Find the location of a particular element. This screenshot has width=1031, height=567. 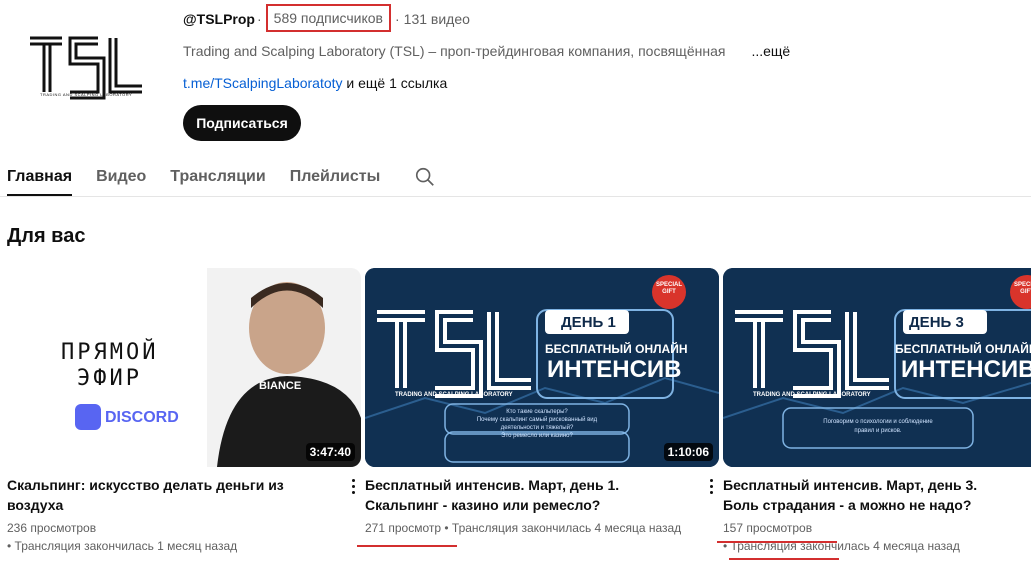

thumb-text-shirt: BIANCE is located at coordinates (280, 386).